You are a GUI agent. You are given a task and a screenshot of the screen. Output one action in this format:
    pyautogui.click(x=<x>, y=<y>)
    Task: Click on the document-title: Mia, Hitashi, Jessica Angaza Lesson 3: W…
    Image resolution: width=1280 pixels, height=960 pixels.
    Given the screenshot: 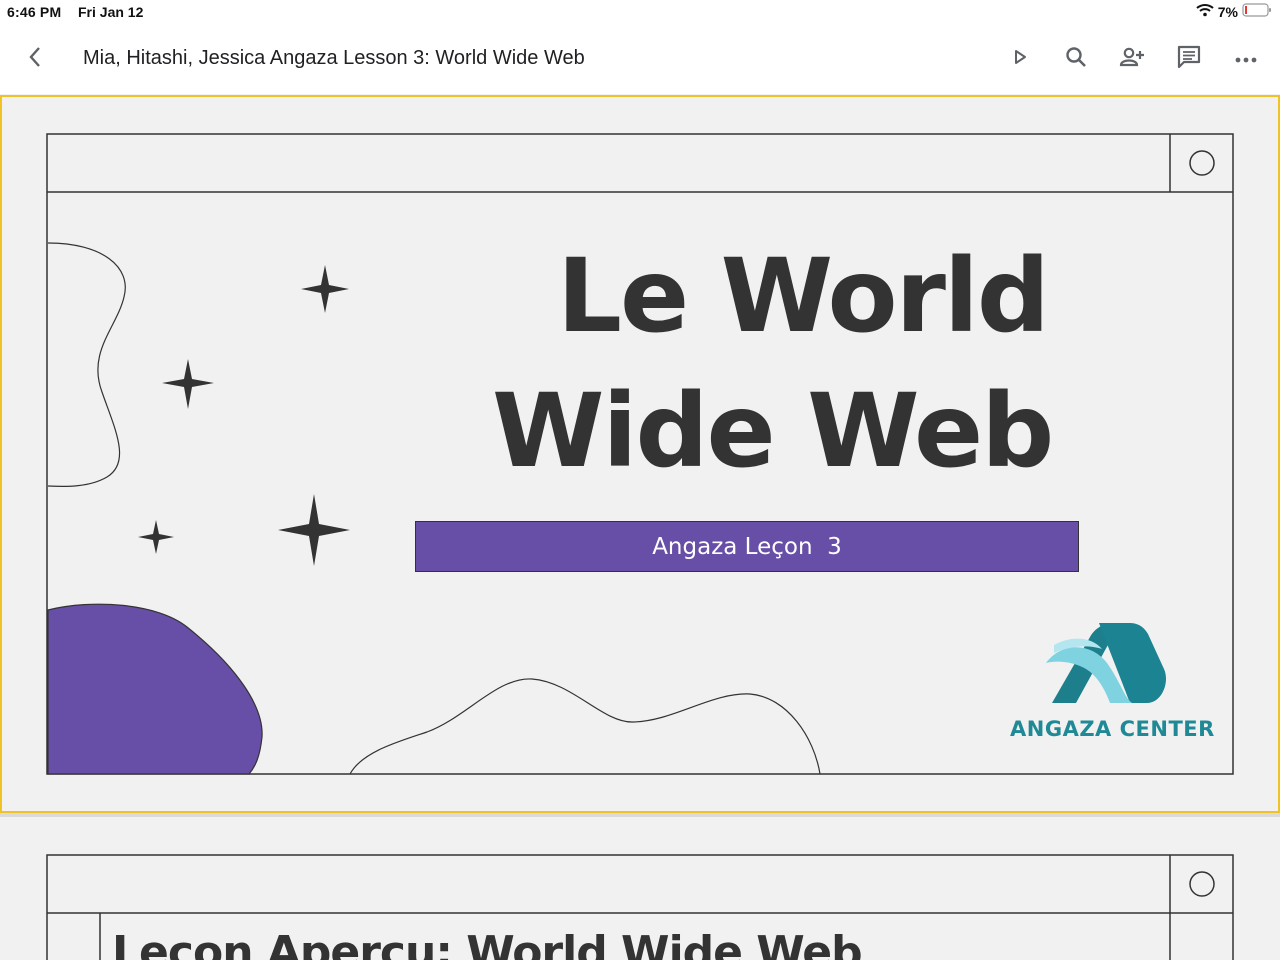 What is the action you would take?
    pyautogui.click(x=334, y=58)
    